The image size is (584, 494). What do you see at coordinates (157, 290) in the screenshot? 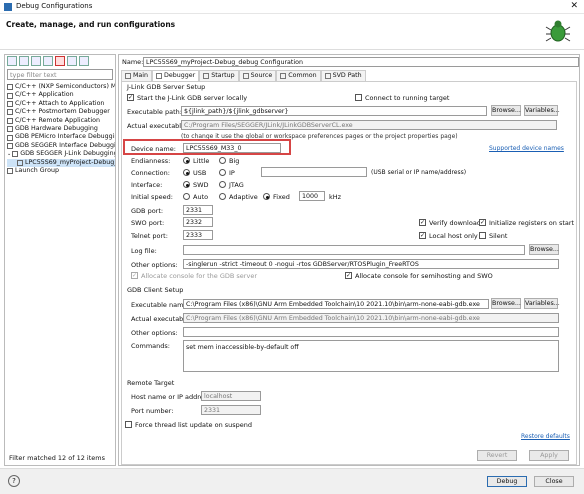
I see `client-group-title: GDB Client Setup` at bounding box center [157, 290].